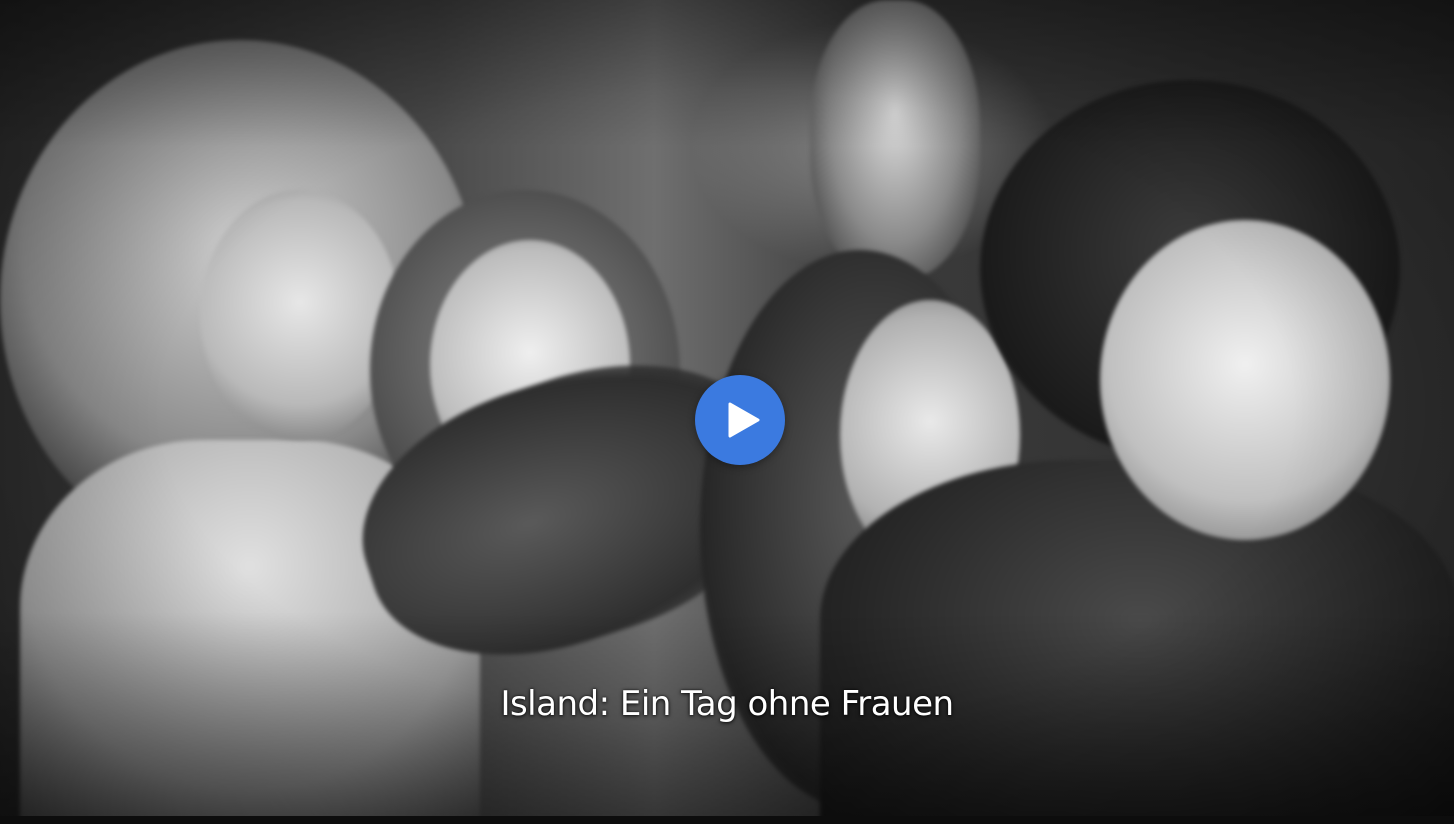 Image resolution: width=1454 pixels, height=824 pixels. I want to click on play-button, so click(740, 420).